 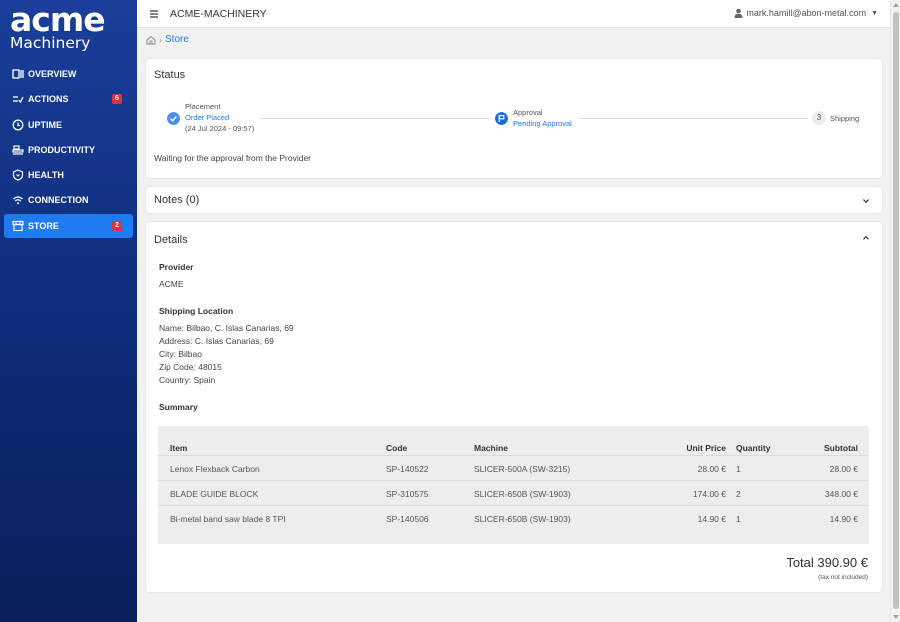 I want to click on sidebar-item-label: PRODUCTIVITY, so click(x=62, y=149).